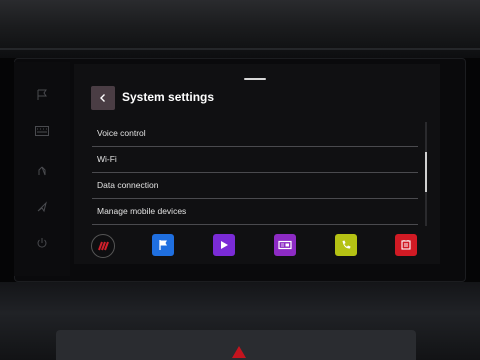  Describe the element at coordinates (255, 212) in the screenshot. I see `menu-item-manage-mobile-devices: Manage mobile devices` at that location.